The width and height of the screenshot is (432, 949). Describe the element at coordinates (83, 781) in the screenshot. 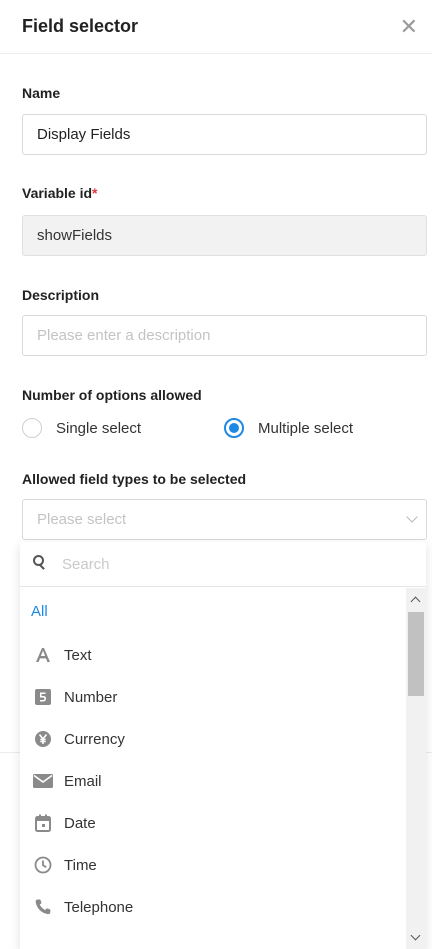

I see `option-email-label: Email` at that location.